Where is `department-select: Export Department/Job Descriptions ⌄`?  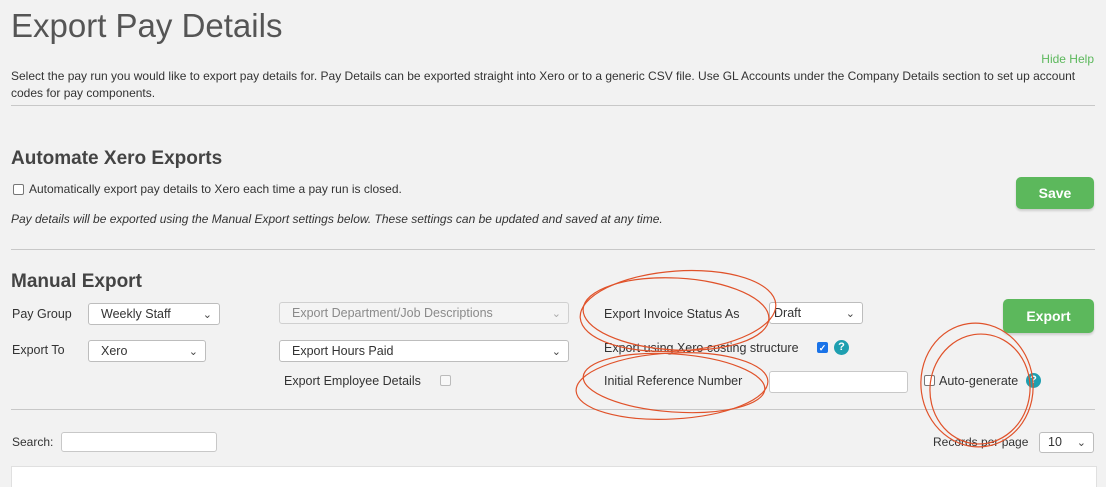
department-select: Export Department/Job Descriptions ⌄ is located at coordinates (424, 313).